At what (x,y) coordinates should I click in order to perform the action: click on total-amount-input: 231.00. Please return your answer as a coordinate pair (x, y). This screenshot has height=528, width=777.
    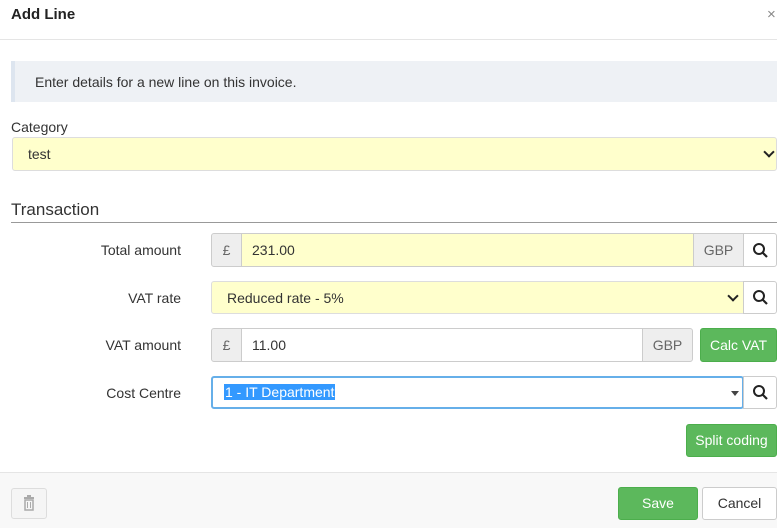
    Looking at the image, I should click on (467, 250).